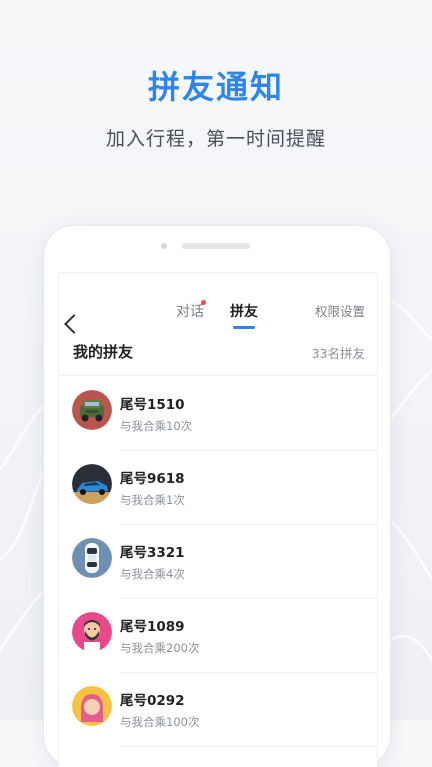 The height and width of the screenshot is (767, 432). I want to click on permission-settings-link: 权限设置, so click(340, 310).